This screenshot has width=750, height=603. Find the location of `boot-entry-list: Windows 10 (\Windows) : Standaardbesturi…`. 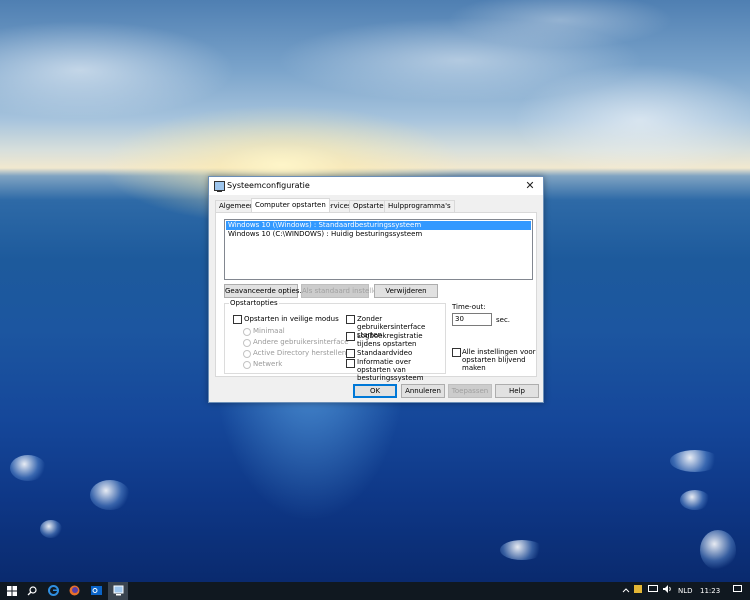

boot-entry-list: Windows 10 (\Windows) : Standaardbesturi… is located at coordinates (378, 249).